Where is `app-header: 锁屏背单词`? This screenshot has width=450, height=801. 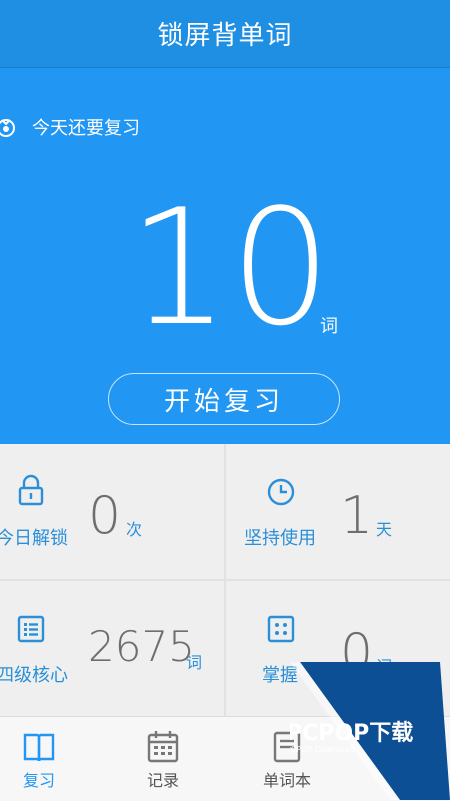 app-header: 锁屏背单词 is located at coordinates (225, 34).